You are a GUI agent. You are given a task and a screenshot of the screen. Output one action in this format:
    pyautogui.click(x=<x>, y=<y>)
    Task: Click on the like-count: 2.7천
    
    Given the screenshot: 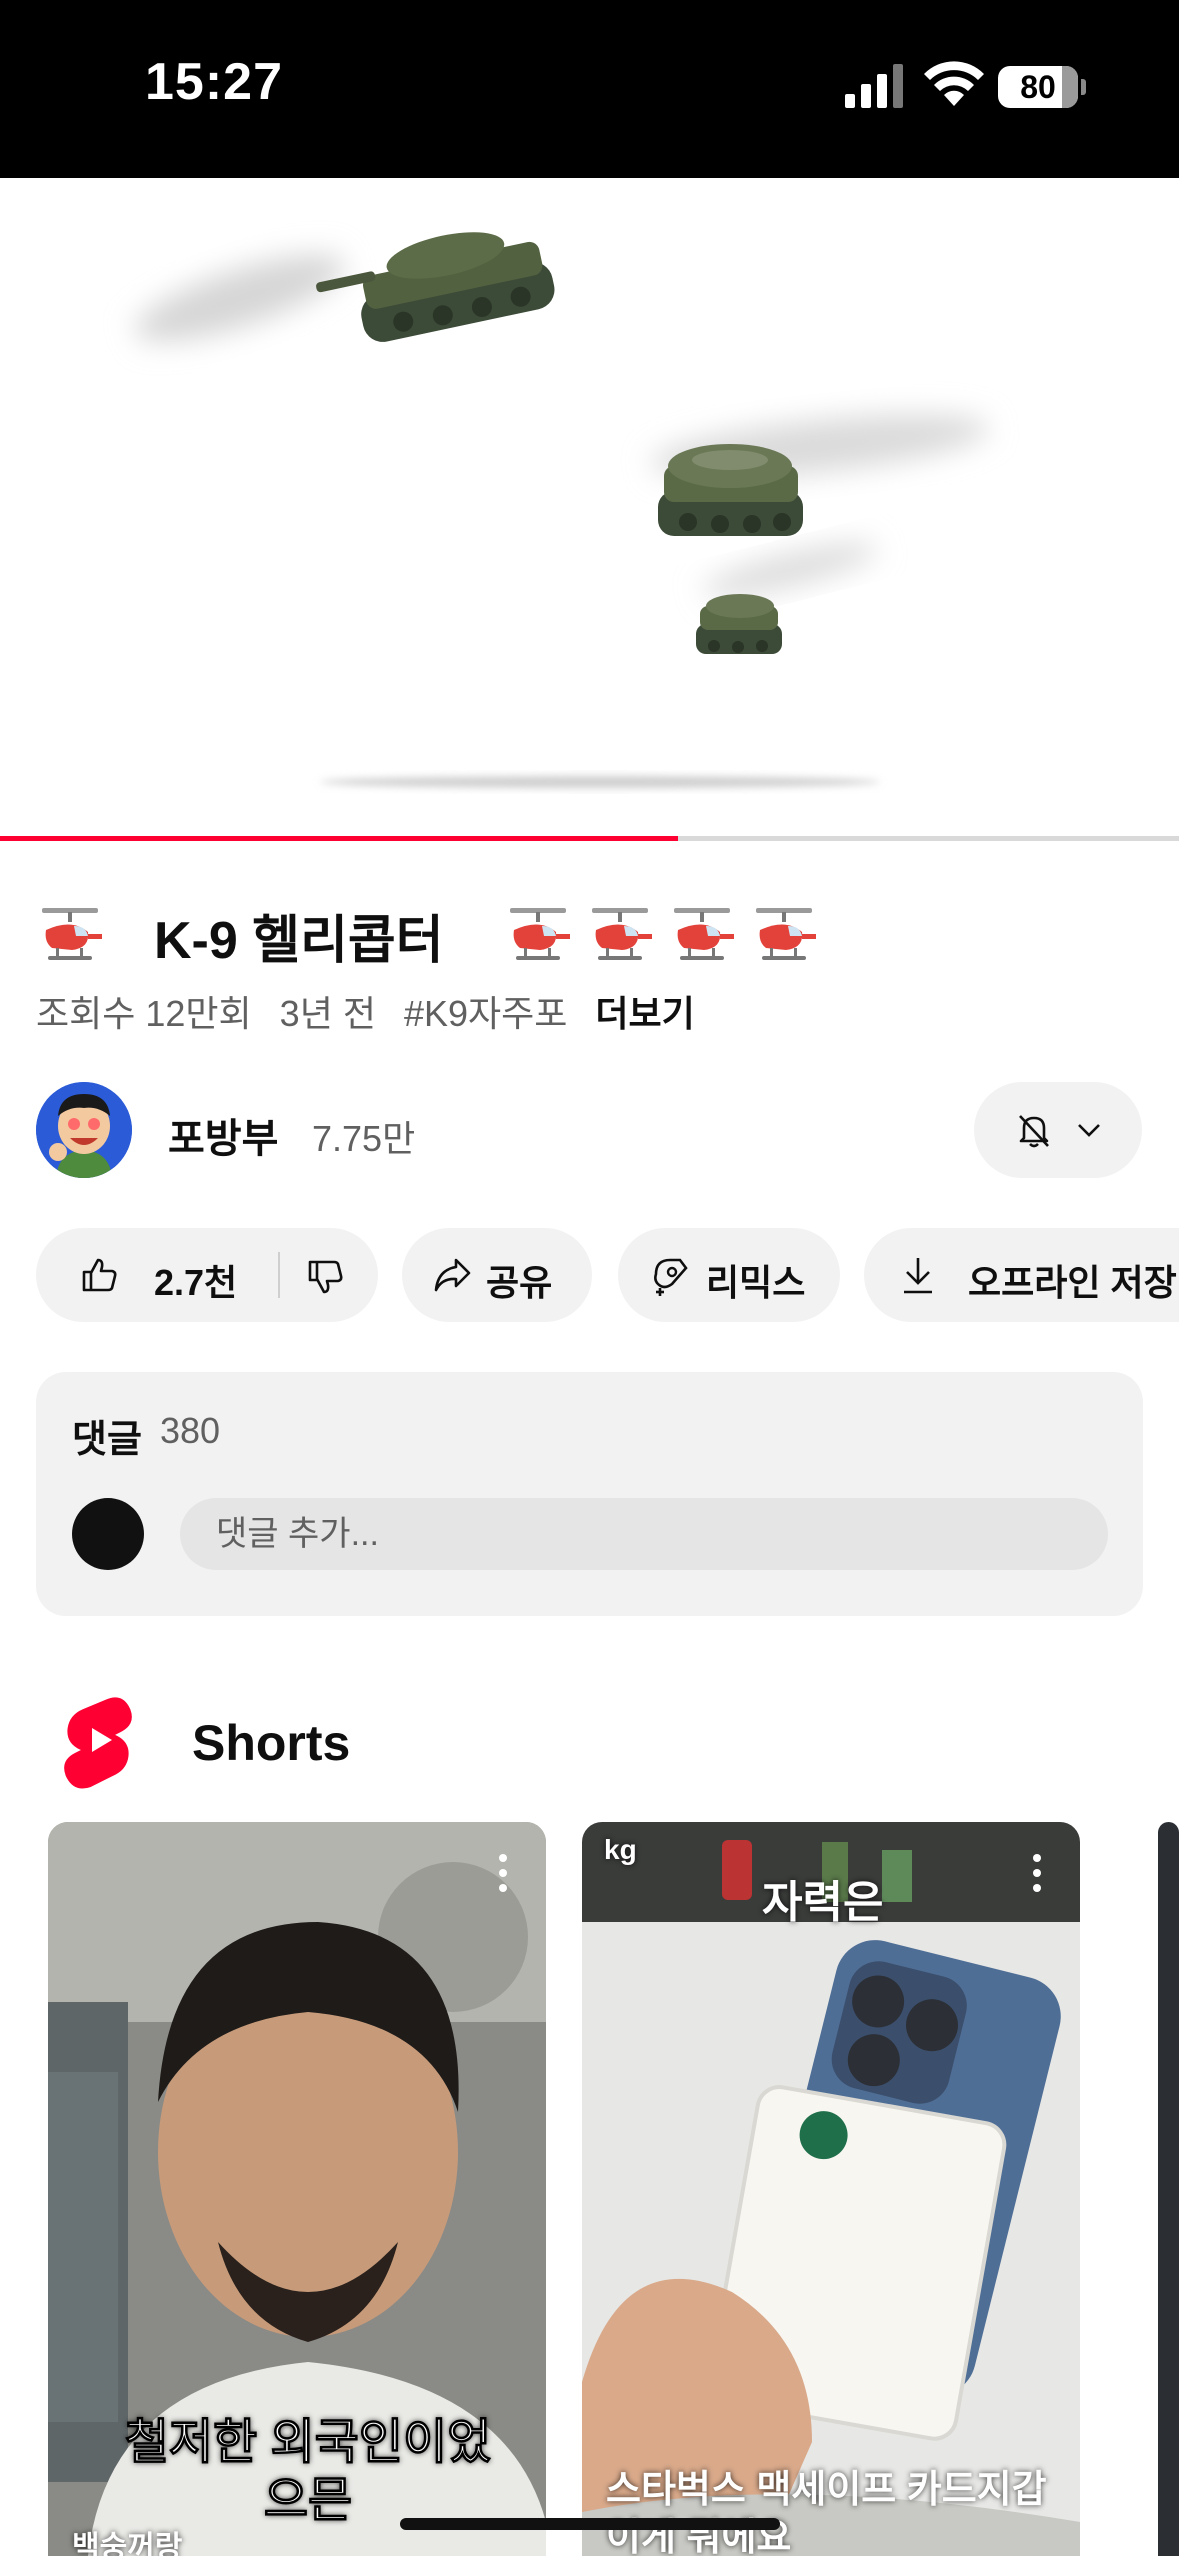 What is the action you would take?
    pyautogui.click(x=195, y=1280)
    